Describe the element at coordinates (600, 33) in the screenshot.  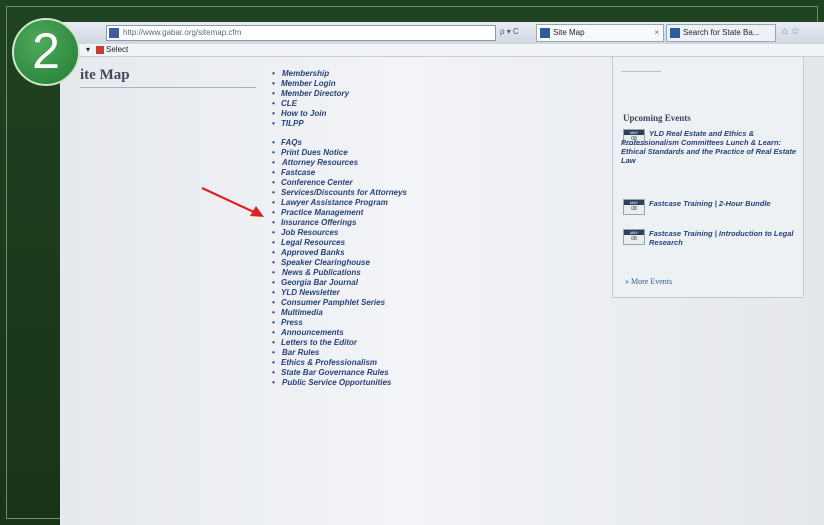
I see `tab-site-map: Site Map ×` at that location.